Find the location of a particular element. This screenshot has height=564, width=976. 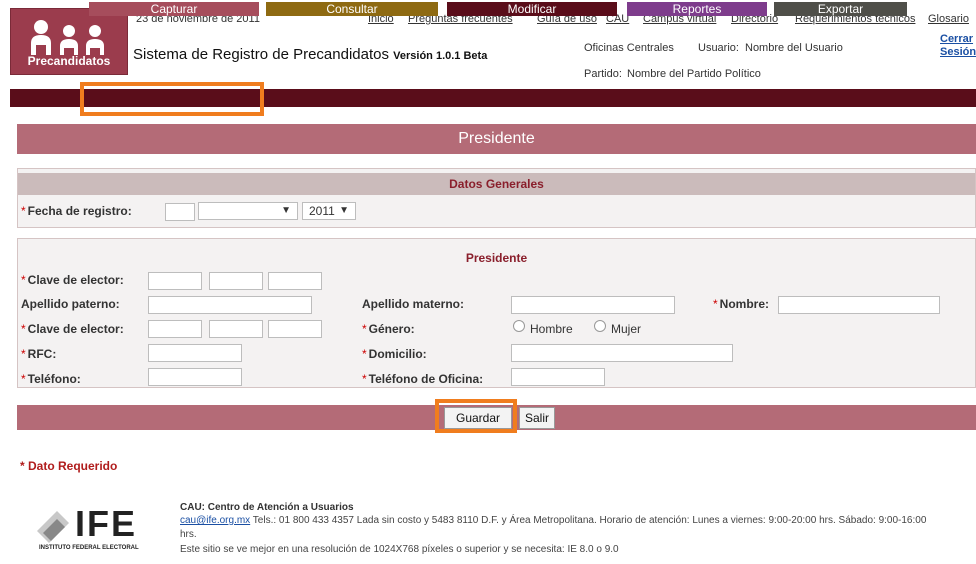

usuario-label: Usuario: is located at coordinates (718, 48).